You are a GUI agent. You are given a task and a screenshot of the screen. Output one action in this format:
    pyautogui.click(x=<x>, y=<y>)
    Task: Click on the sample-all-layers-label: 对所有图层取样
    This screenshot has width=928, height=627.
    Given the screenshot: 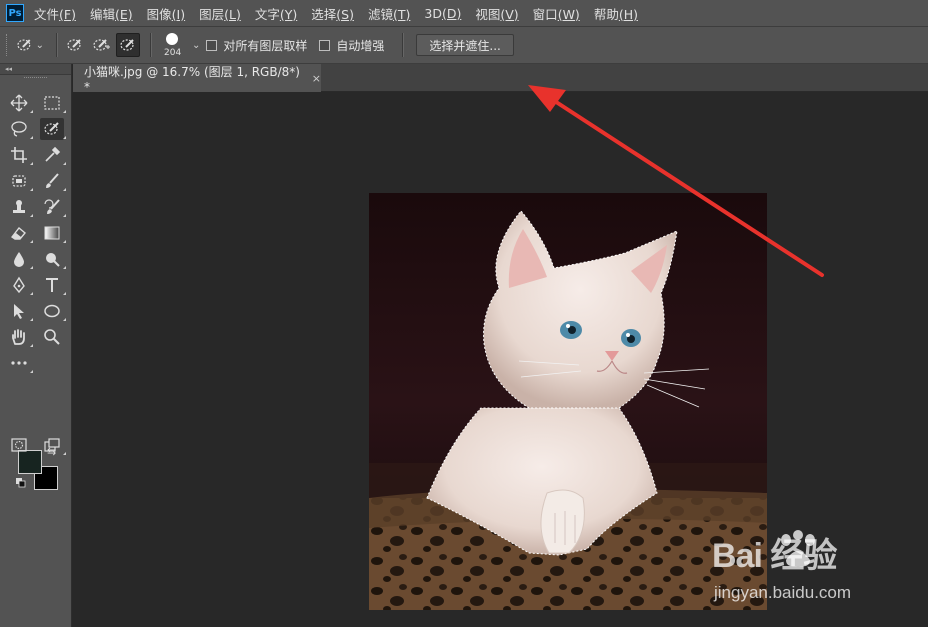 What is the action you would take?
    pyautogui.click(x=265, y=45)
    